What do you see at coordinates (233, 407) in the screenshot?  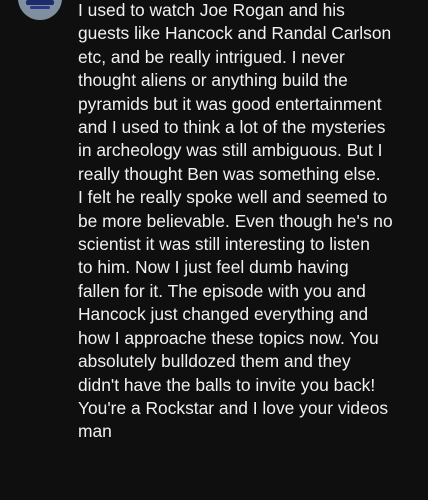 I see `comment-text-line: You're a Rockstar and I love your videos` at bounding box center [233, 407].